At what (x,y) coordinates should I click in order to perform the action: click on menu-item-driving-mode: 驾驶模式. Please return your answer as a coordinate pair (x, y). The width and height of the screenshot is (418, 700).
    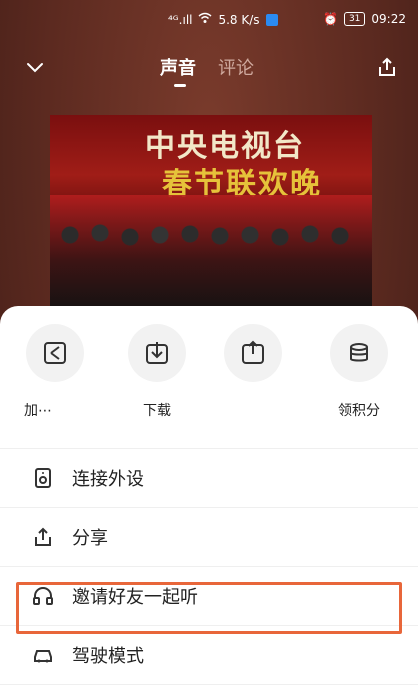
    Looking at the image, I should click on (209, 655).